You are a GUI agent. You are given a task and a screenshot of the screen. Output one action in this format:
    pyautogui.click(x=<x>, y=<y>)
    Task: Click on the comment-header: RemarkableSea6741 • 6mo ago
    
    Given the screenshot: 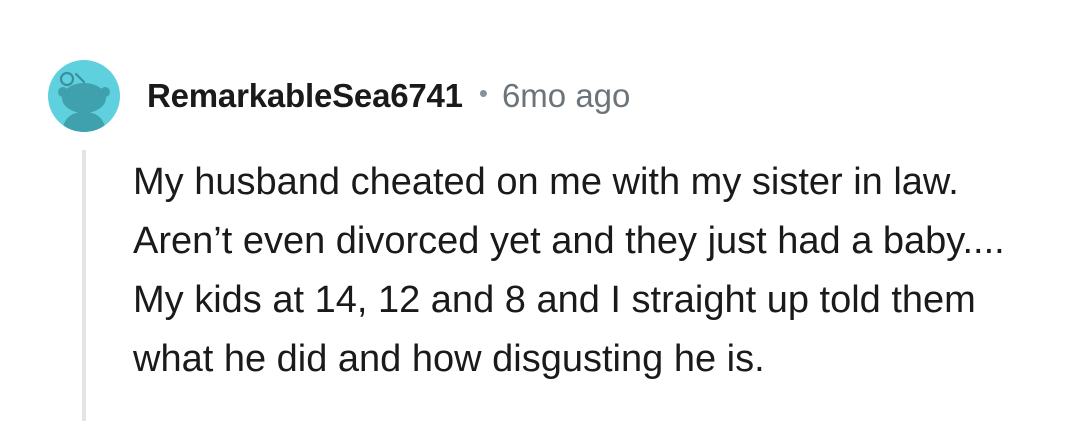 What is the action you would take?
    pyautogui.click(x=388, y=96)
    